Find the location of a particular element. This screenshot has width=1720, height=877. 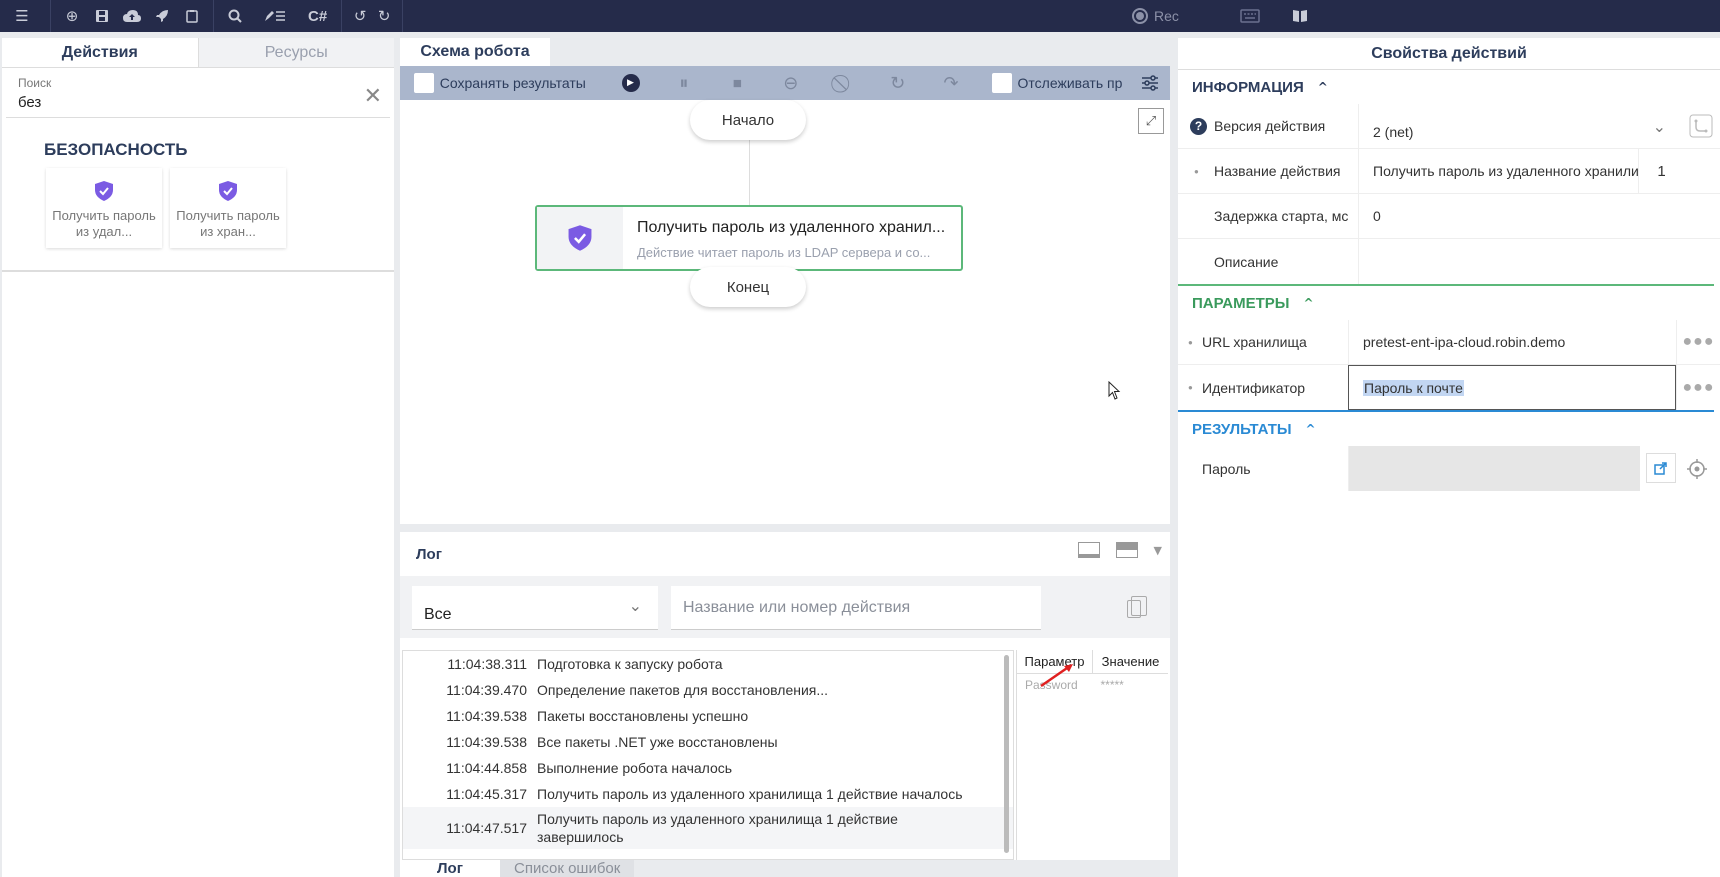

log-time: 11:04:39.538 is located at coordinates (486, 742).